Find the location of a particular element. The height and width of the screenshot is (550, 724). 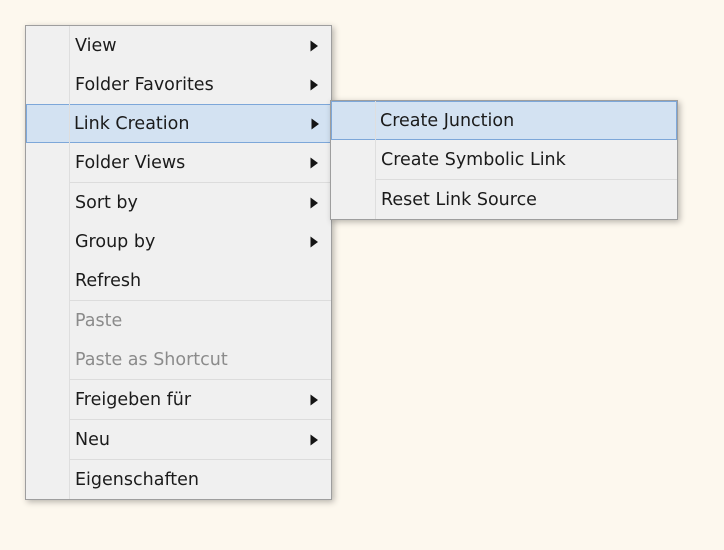

menu-item-folder-views: Folder Views is located at coordinates (178, 162).